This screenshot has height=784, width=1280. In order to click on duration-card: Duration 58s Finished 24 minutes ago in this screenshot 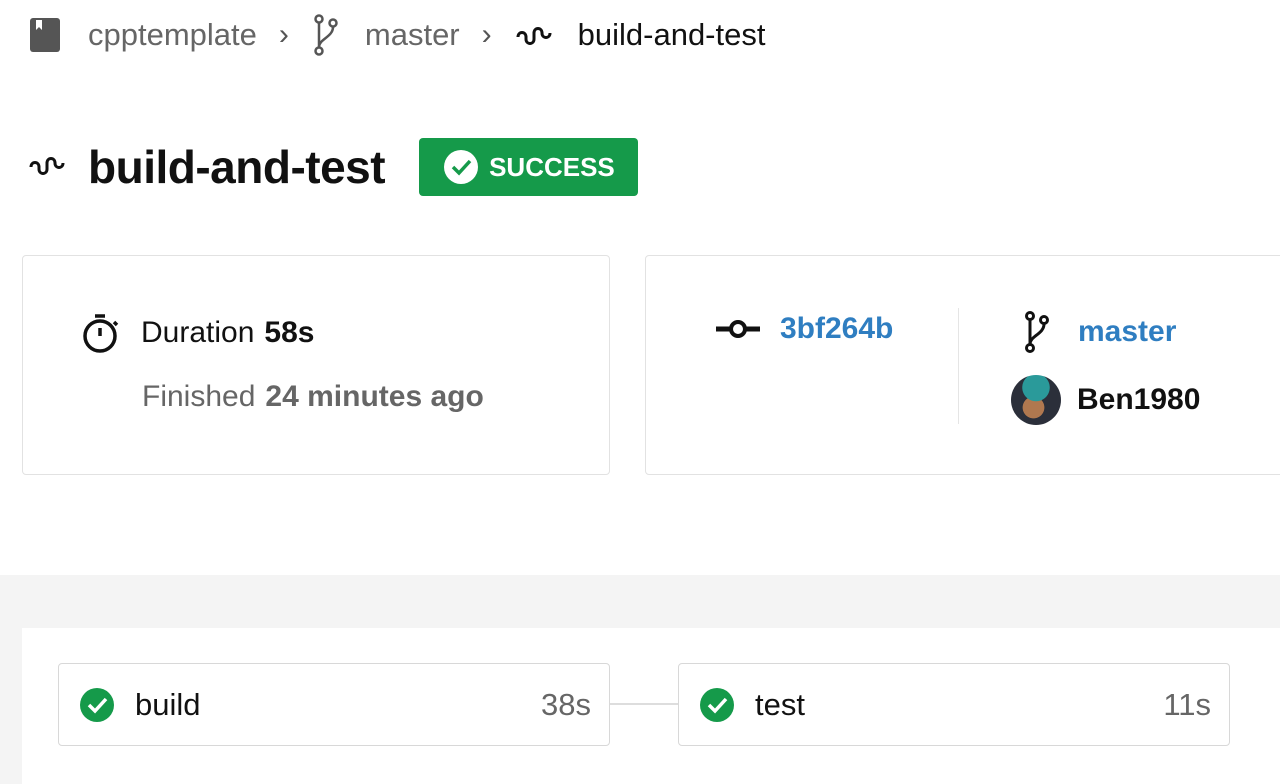, I will do `click(316, 365)`.